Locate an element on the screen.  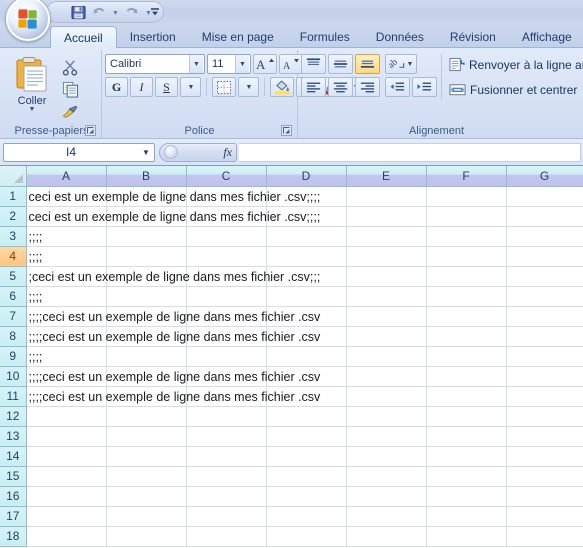
align-center-button is located at coordinates (340, 87).